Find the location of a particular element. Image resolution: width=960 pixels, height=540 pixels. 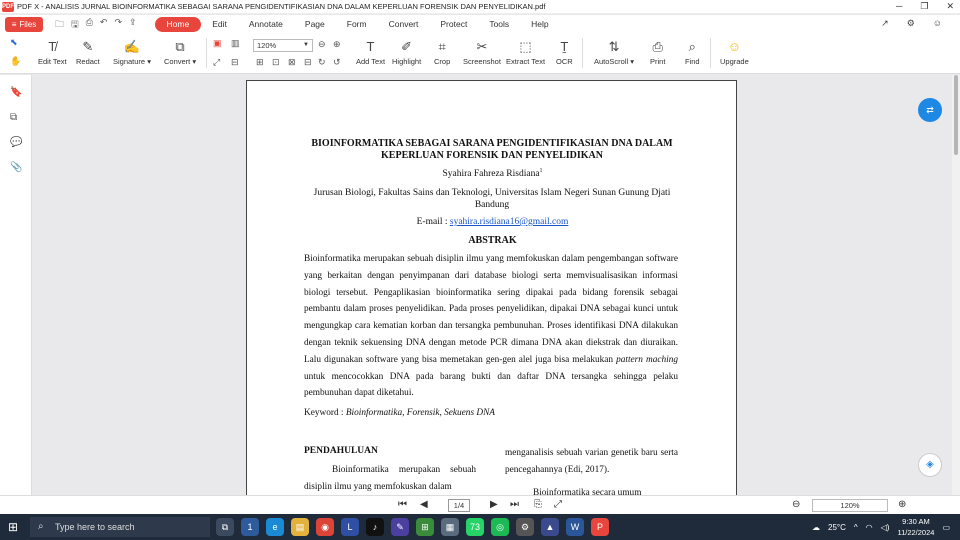

two-page-icon: ▥ is located at coordinates (235, 43).